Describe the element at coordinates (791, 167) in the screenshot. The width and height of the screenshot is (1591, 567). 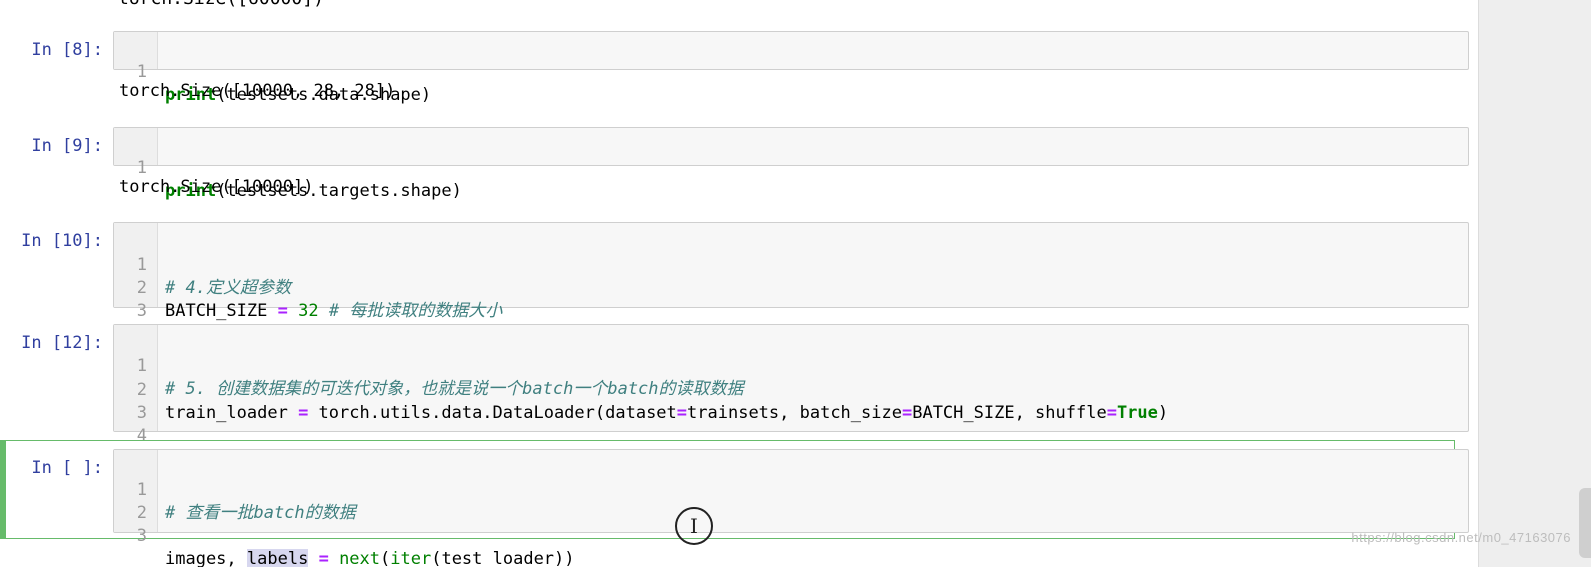
I see `code-line: 1 print(testsets.targets.shape)` at that location.